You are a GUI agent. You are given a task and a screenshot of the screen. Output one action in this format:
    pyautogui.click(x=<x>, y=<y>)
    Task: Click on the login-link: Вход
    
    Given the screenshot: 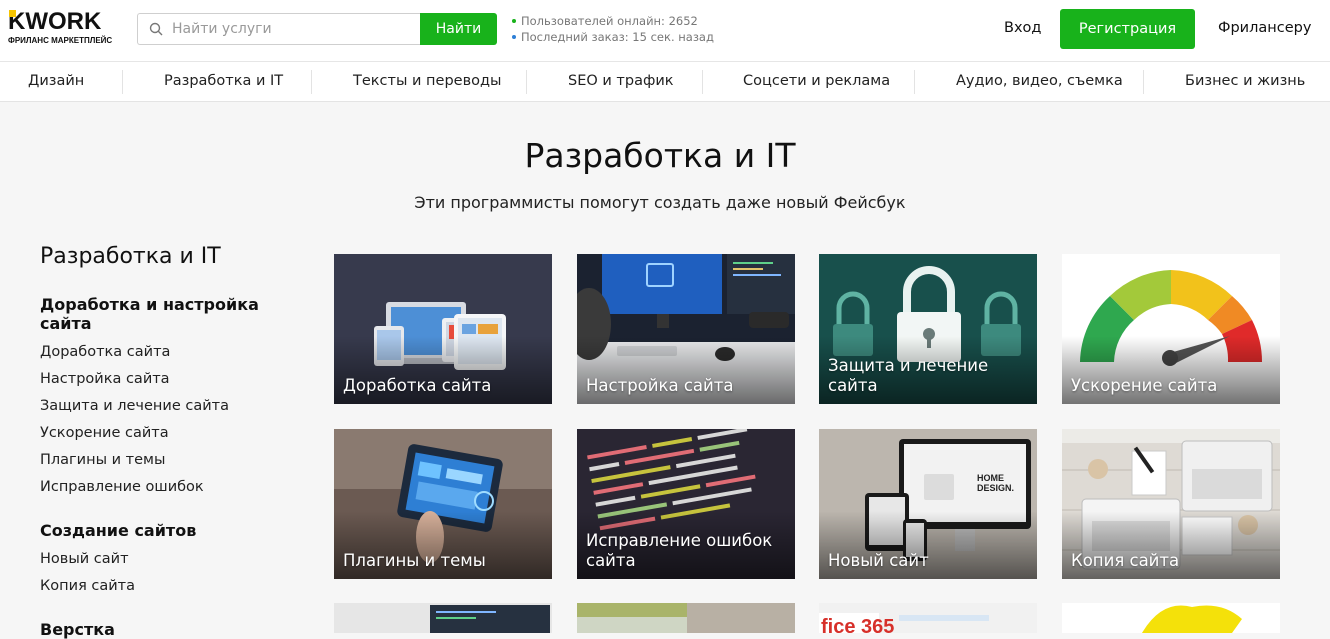 What is the action you would take?
    pyautogui.click(x=1022, y=28)
    